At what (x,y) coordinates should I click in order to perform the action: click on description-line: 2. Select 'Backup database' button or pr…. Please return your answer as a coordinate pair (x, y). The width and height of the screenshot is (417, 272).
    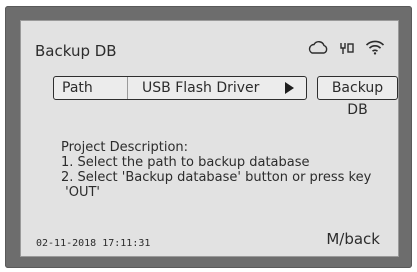
    Looking at the image, I should click on (216, 177).